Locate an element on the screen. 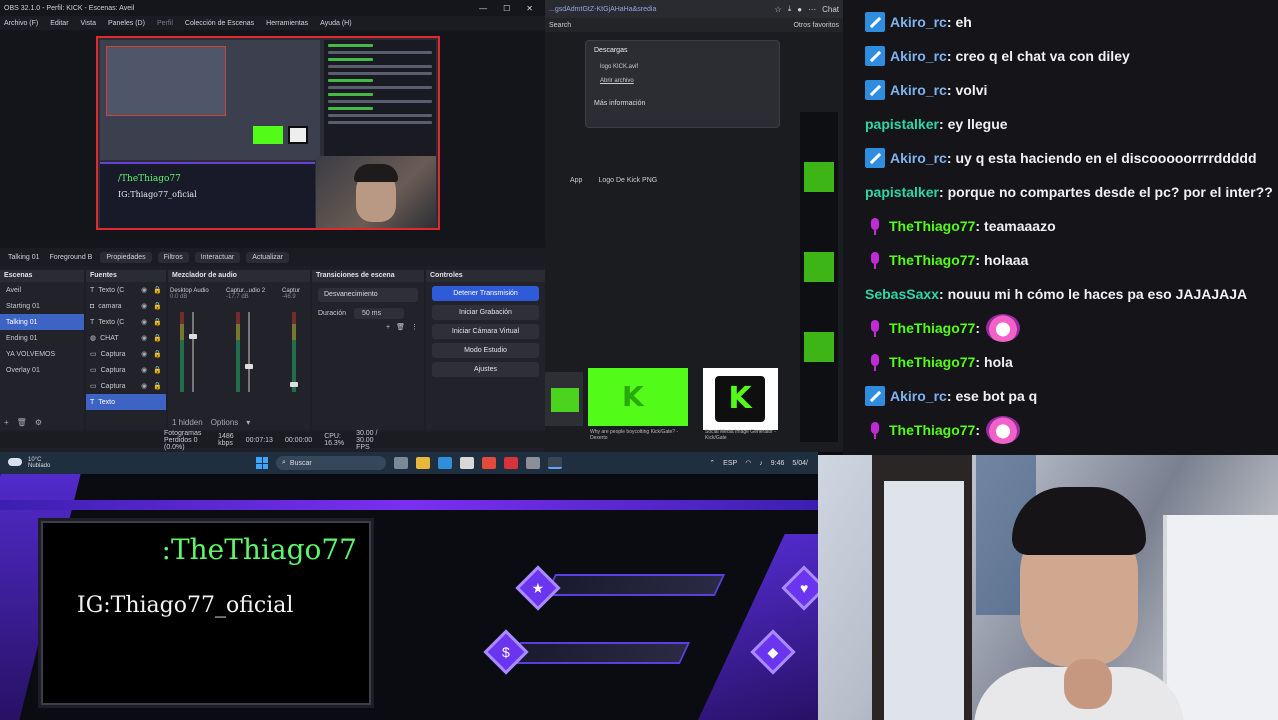 The image size is (1278, 720). address-bar: ...gsdAdmtGtZ-KtGjAHaHa&sredia is located at coordinates (659, 9).